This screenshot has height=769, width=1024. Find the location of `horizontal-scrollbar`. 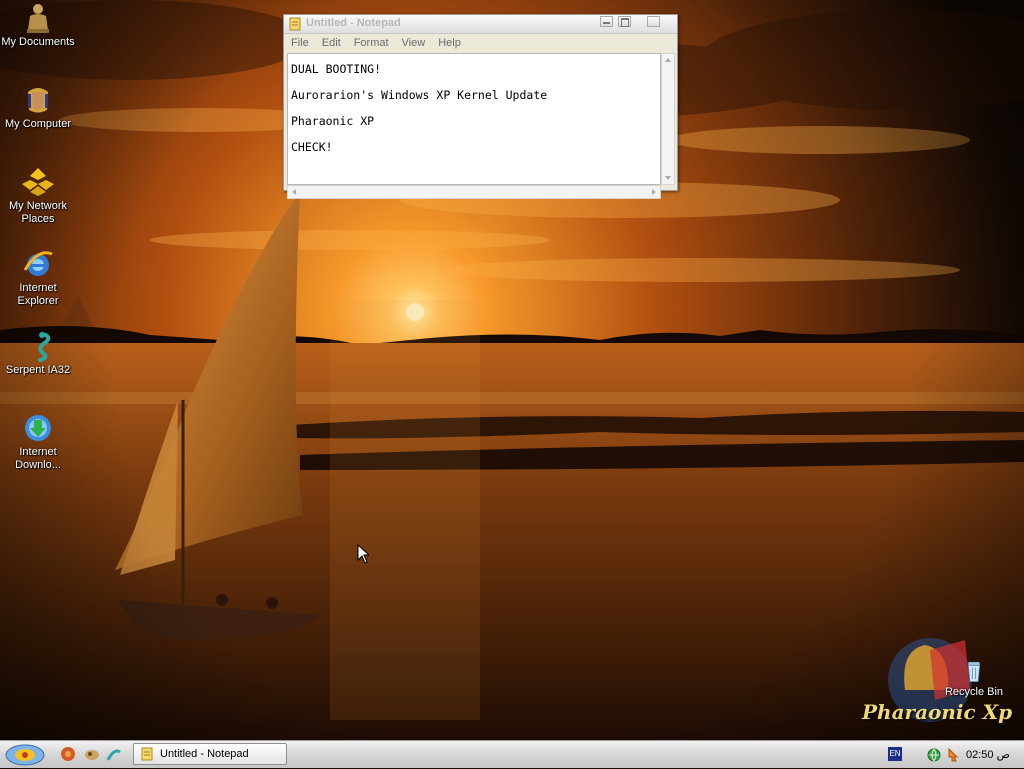

horizontal-scrollbar is located at coordinates (474, 192).